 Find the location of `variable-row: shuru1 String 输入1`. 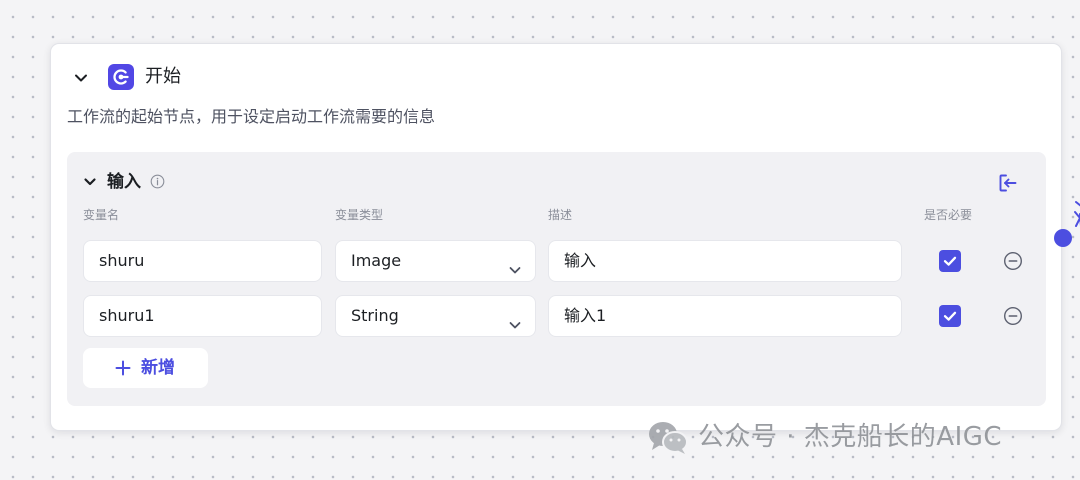

variable-row: shuru1 String 输入1 is located at coordinates (556, 316).